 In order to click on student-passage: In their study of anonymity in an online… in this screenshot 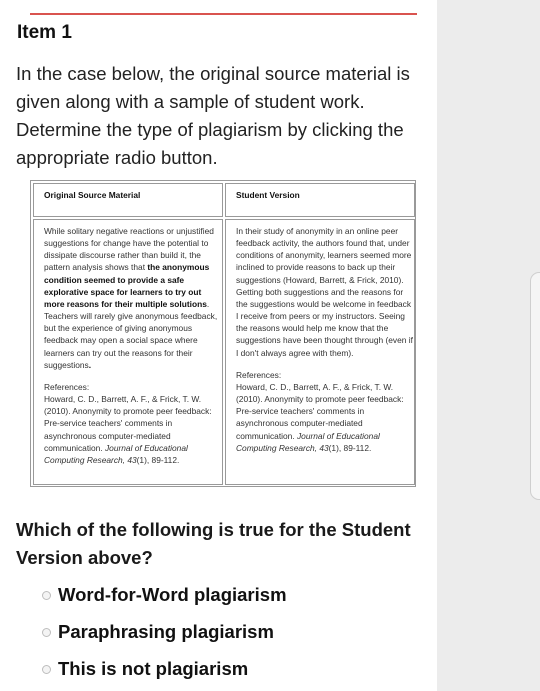, I will do `click(324, 292)`.